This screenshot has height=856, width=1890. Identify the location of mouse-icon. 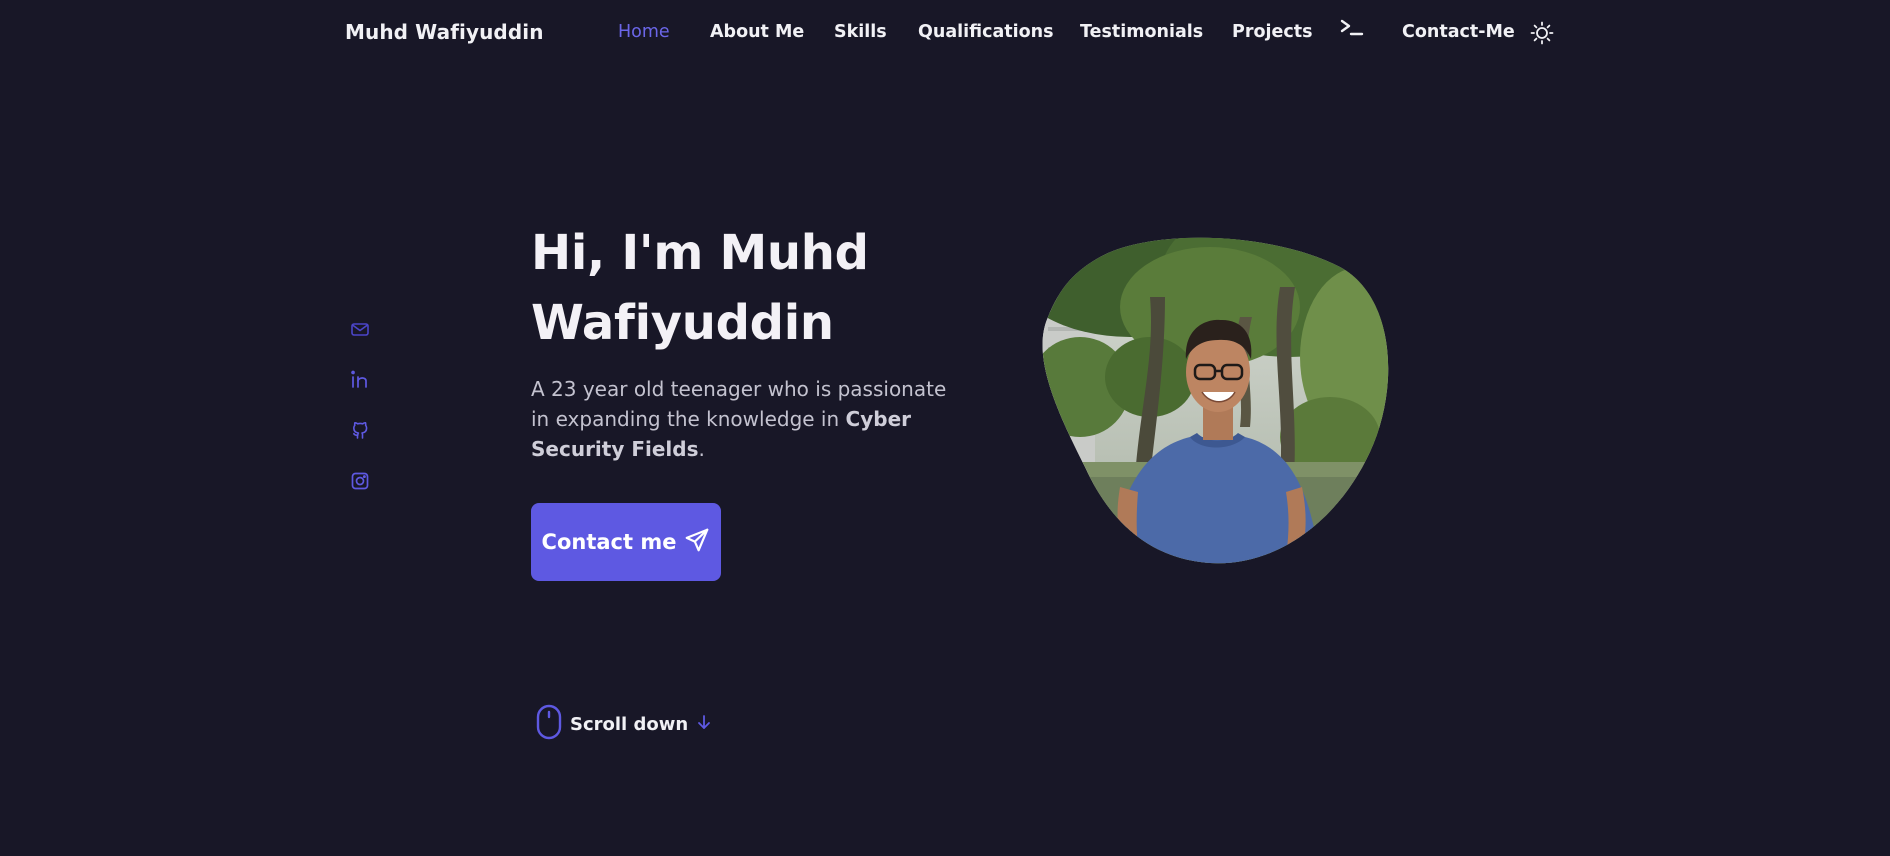
(549, 724).